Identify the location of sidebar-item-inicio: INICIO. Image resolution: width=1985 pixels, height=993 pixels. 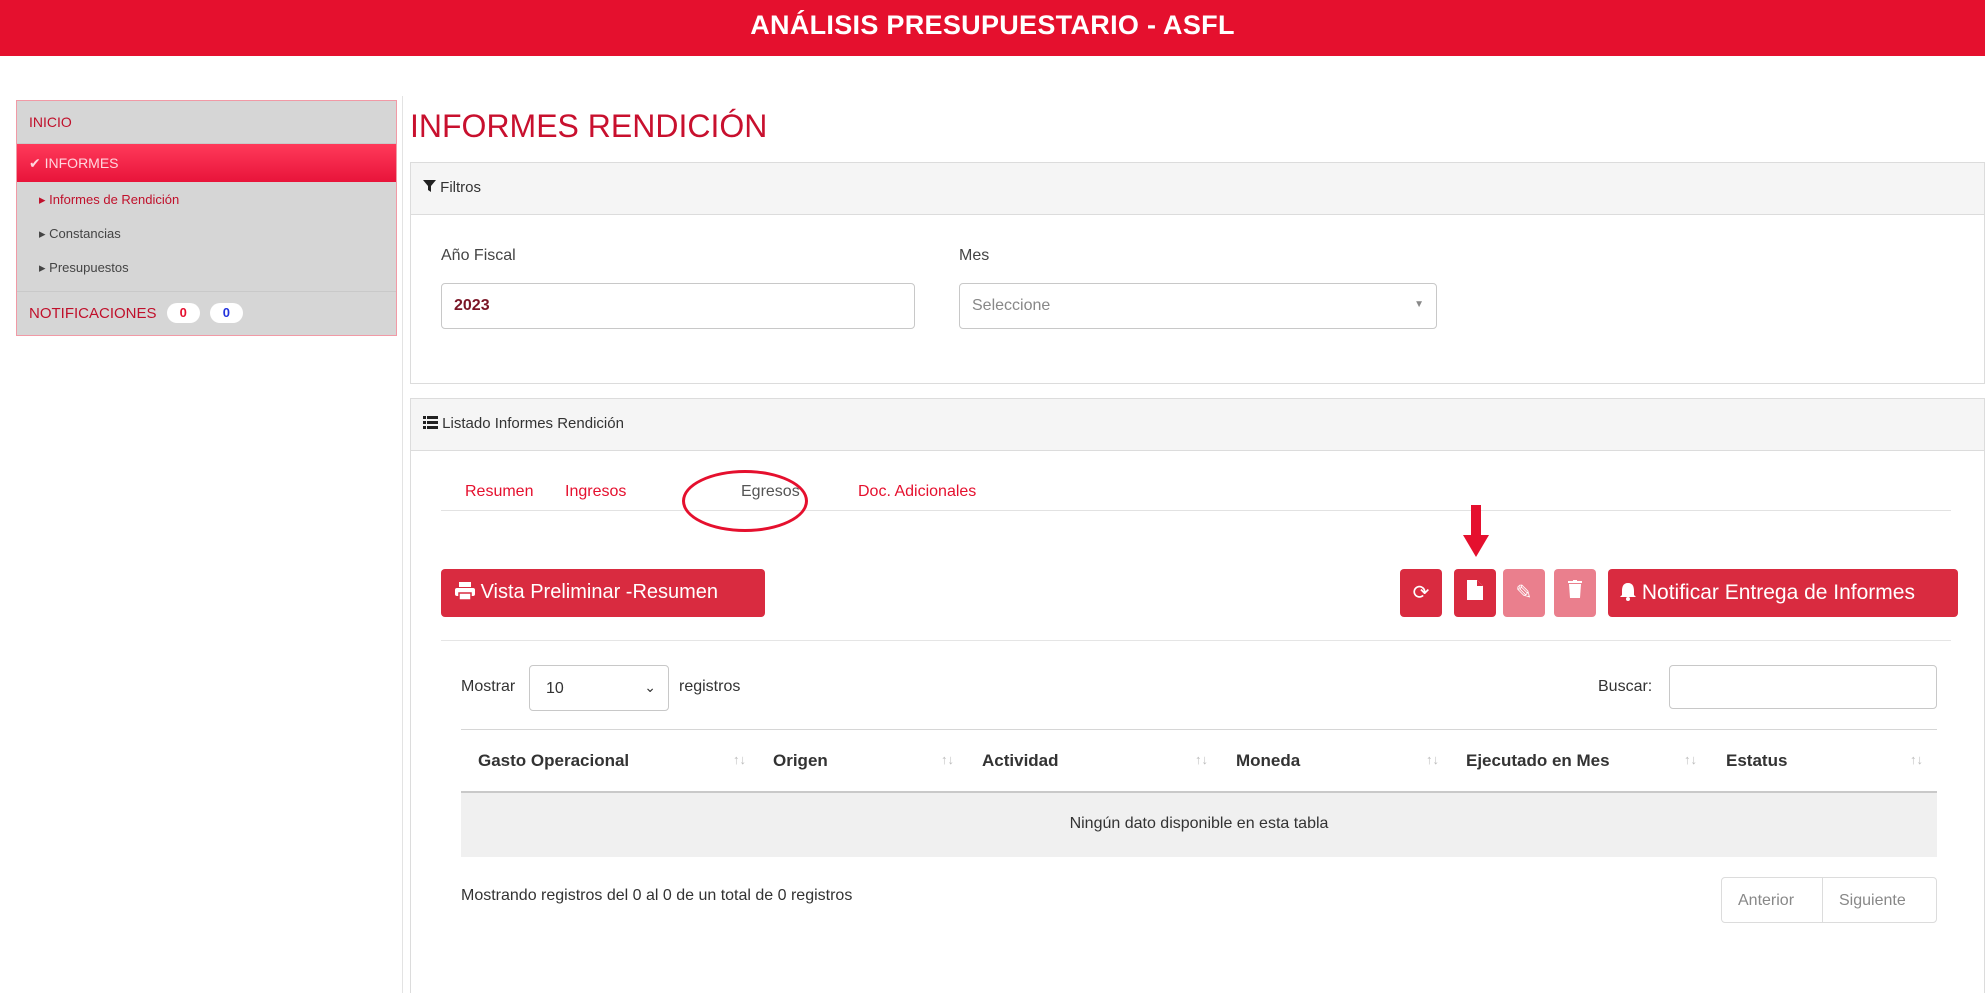
(206, 122).